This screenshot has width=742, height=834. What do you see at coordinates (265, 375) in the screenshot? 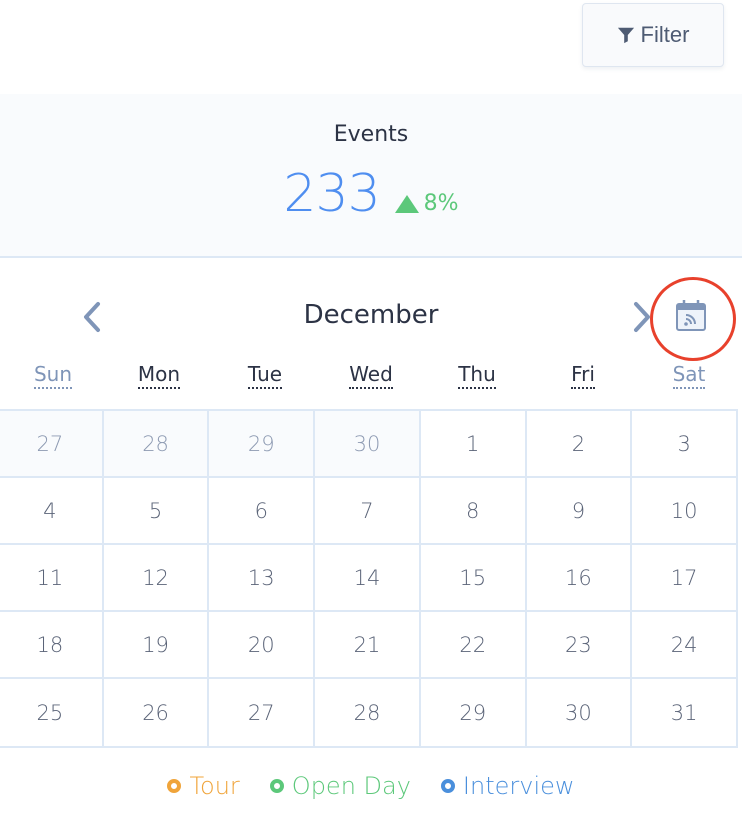
I see `weekday-label: Tue` at bounding box center [265, 375].